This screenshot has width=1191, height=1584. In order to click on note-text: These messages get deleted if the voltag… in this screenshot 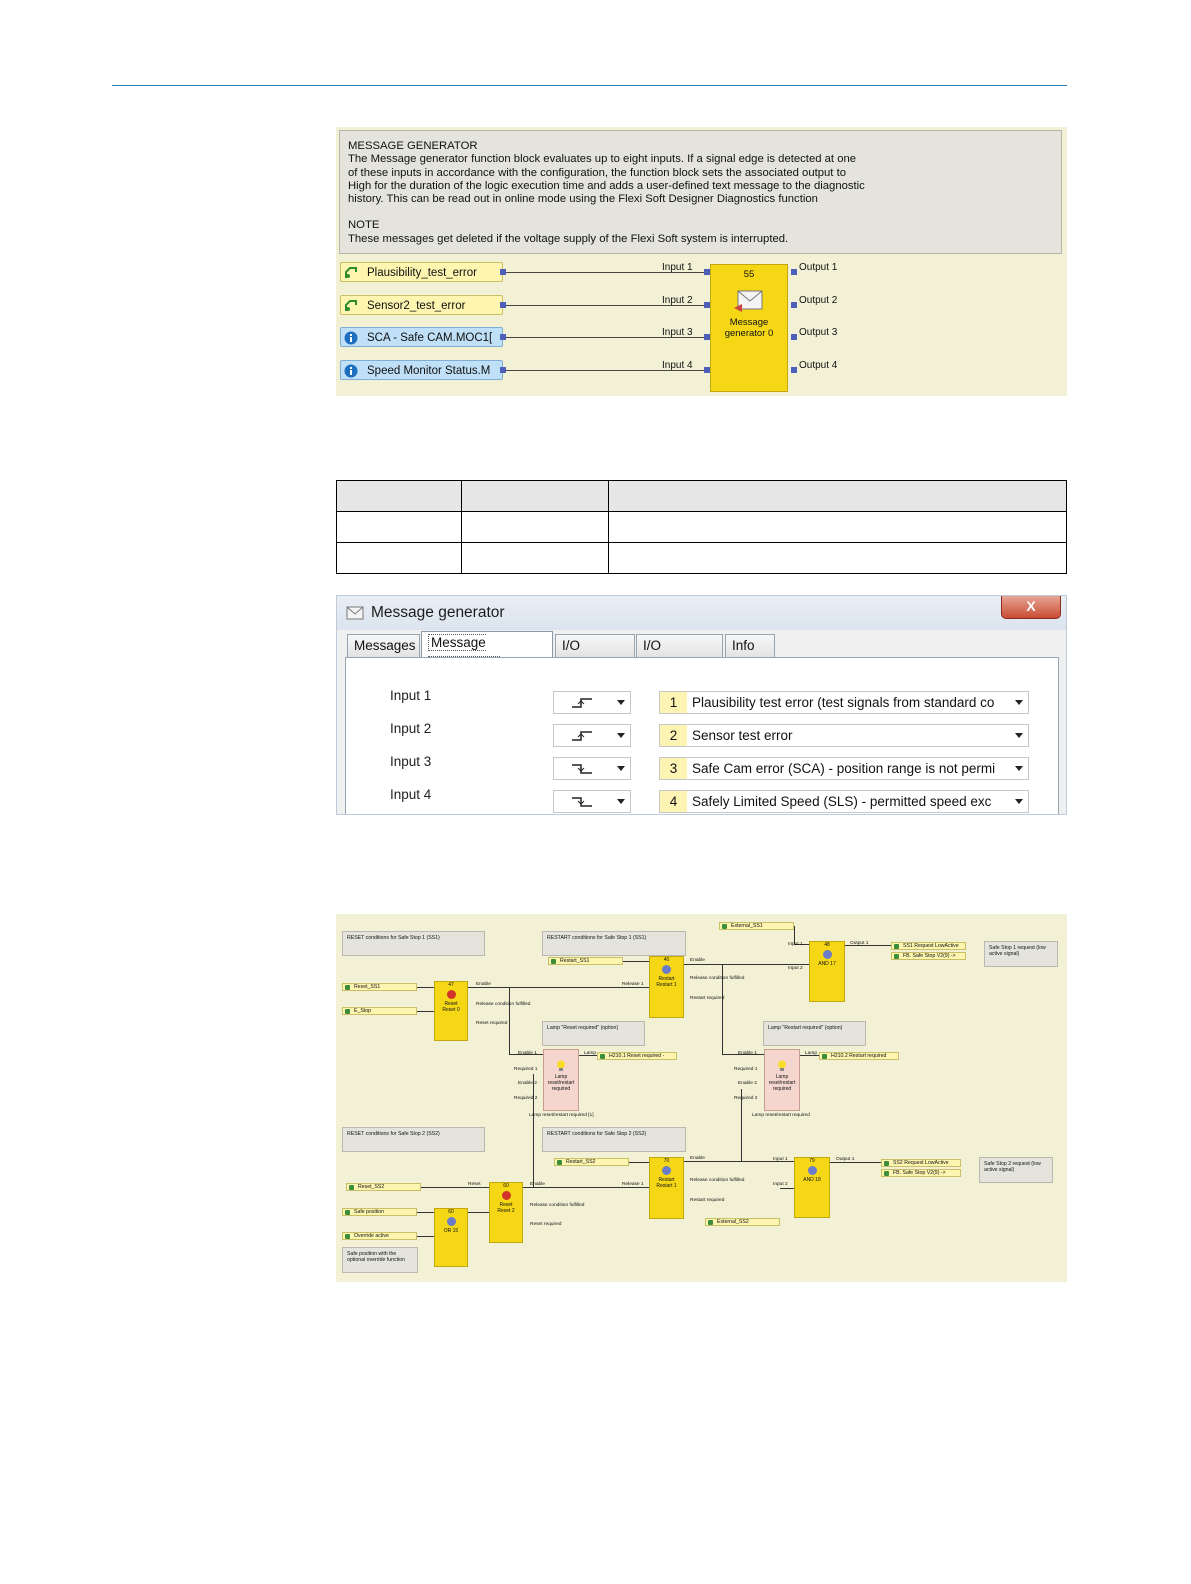, I will do `click(568, 238)`.